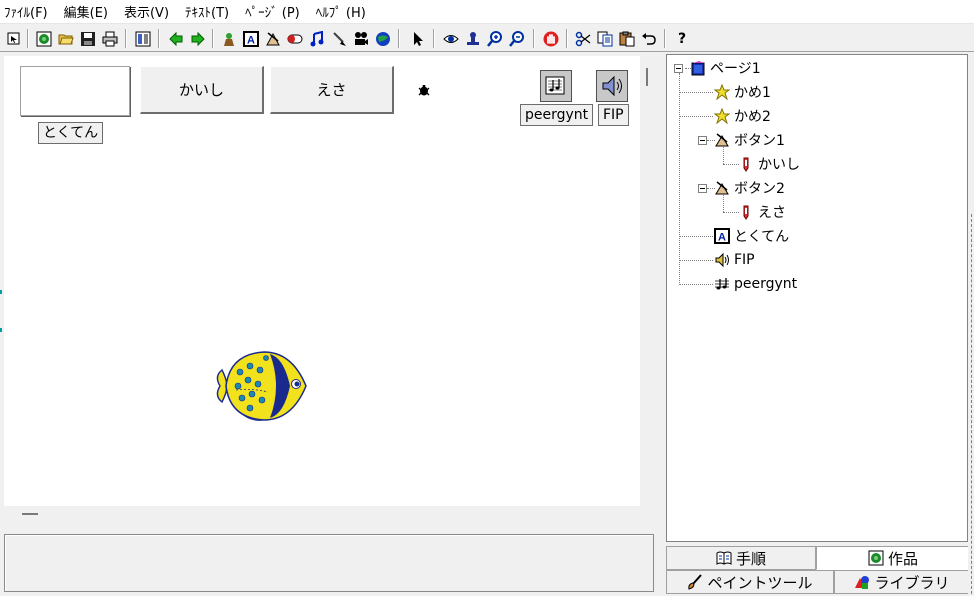 This screenshot has height=596, width=974. I want to click on music-icon, so click(317, 38).